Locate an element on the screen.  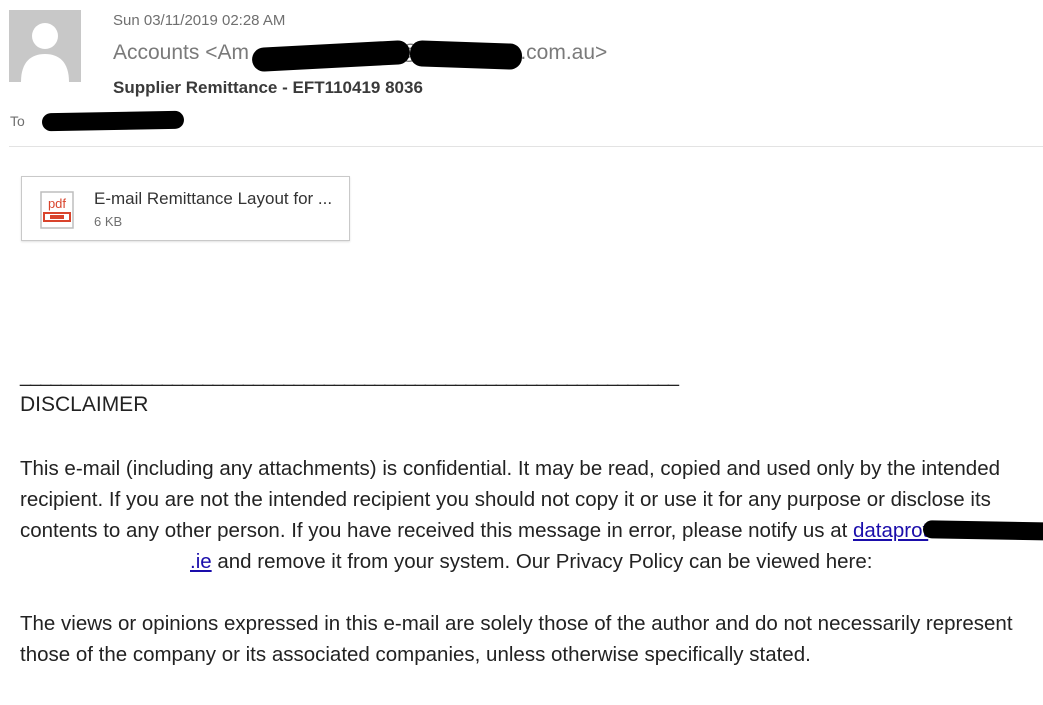
sender-suffix: .com.au> is located at coordinates (564, 52).